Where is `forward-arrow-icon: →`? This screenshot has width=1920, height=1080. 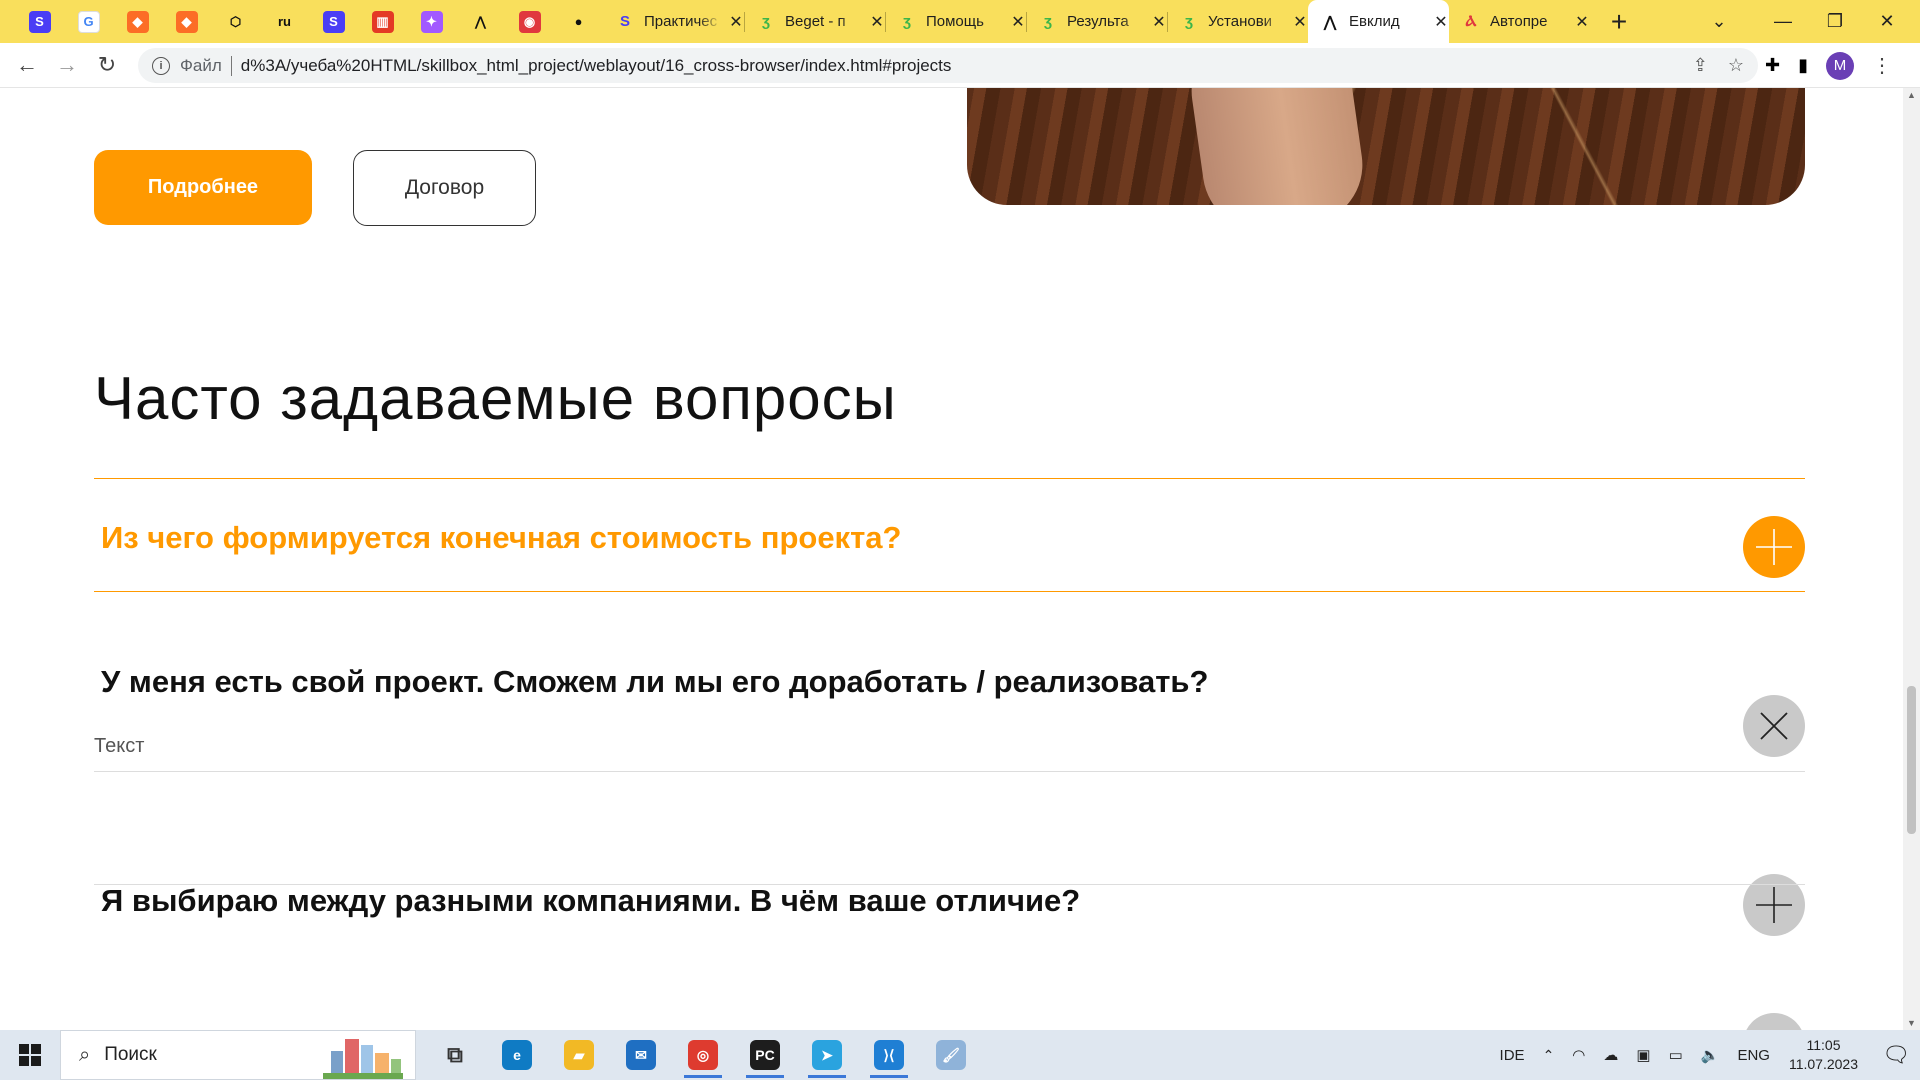
forward-arrow-icon: → is located at coordinates (67, 65).